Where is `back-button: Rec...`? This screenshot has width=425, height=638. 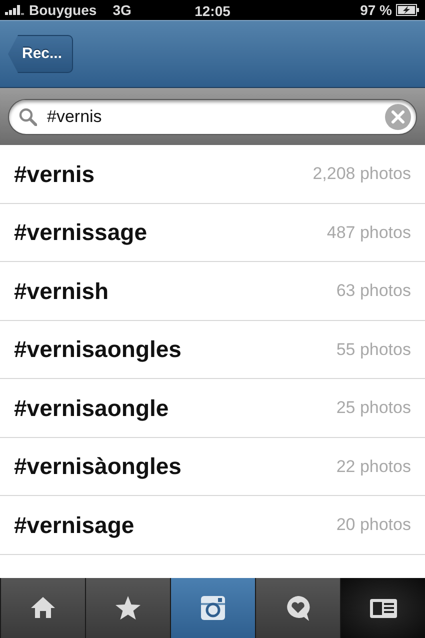 back-button: Rec... is located at coordinates (41, 54).